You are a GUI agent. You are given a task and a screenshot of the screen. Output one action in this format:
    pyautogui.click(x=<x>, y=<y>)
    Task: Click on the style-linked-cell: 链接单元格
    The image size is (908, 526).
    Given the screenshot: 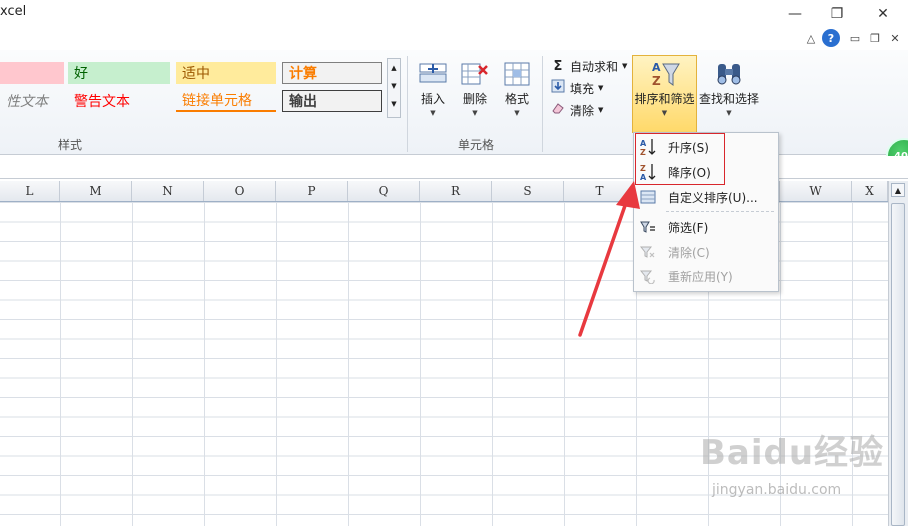 What is the action you would take?
    pyautogui.click(x=226, y=101)
    